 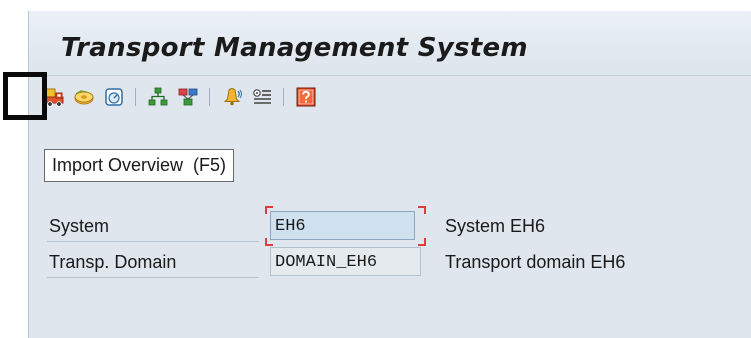 I want to click on tape-icon, so click(x=84, y=97).